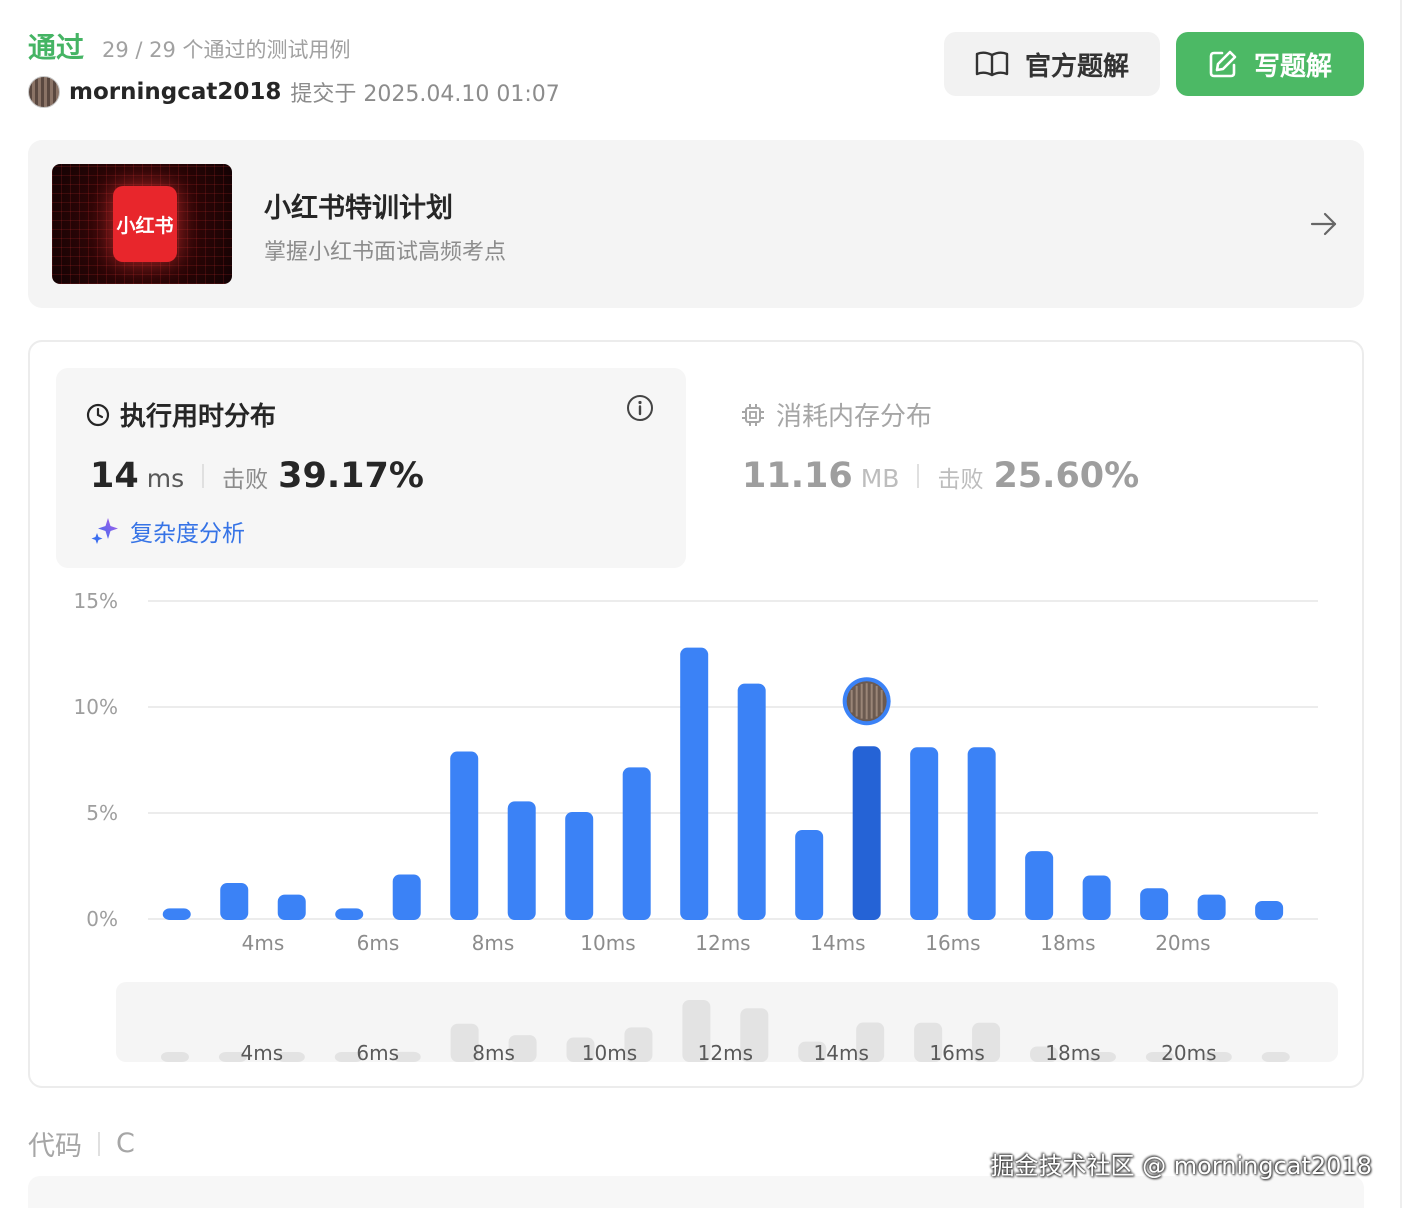  Describe the element at coordinates (1324, 224) in the screenshot. I see `arrow-right-icon` at that location.